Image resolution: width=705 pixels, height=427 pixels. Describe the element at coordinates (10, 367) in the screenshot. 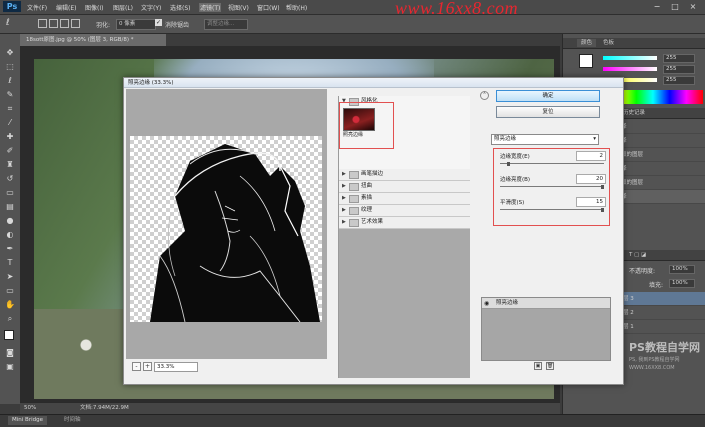

I see `screen-mode-icon: ▣` at that location.